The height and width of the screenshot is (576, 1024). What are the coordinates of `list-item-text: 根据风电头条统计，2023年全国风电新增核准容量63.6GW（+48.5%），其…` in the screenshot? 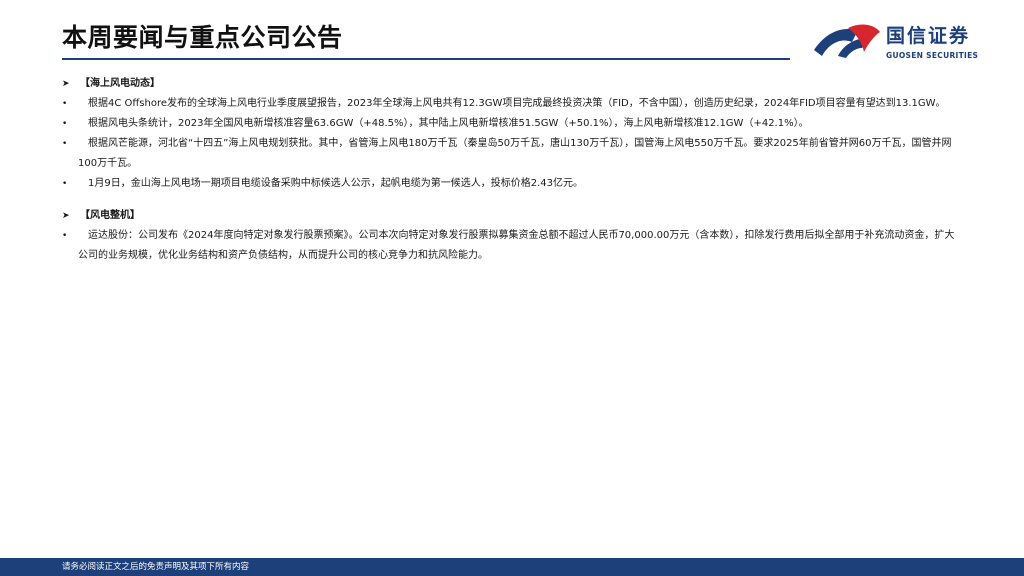 It's located at (448, 123).